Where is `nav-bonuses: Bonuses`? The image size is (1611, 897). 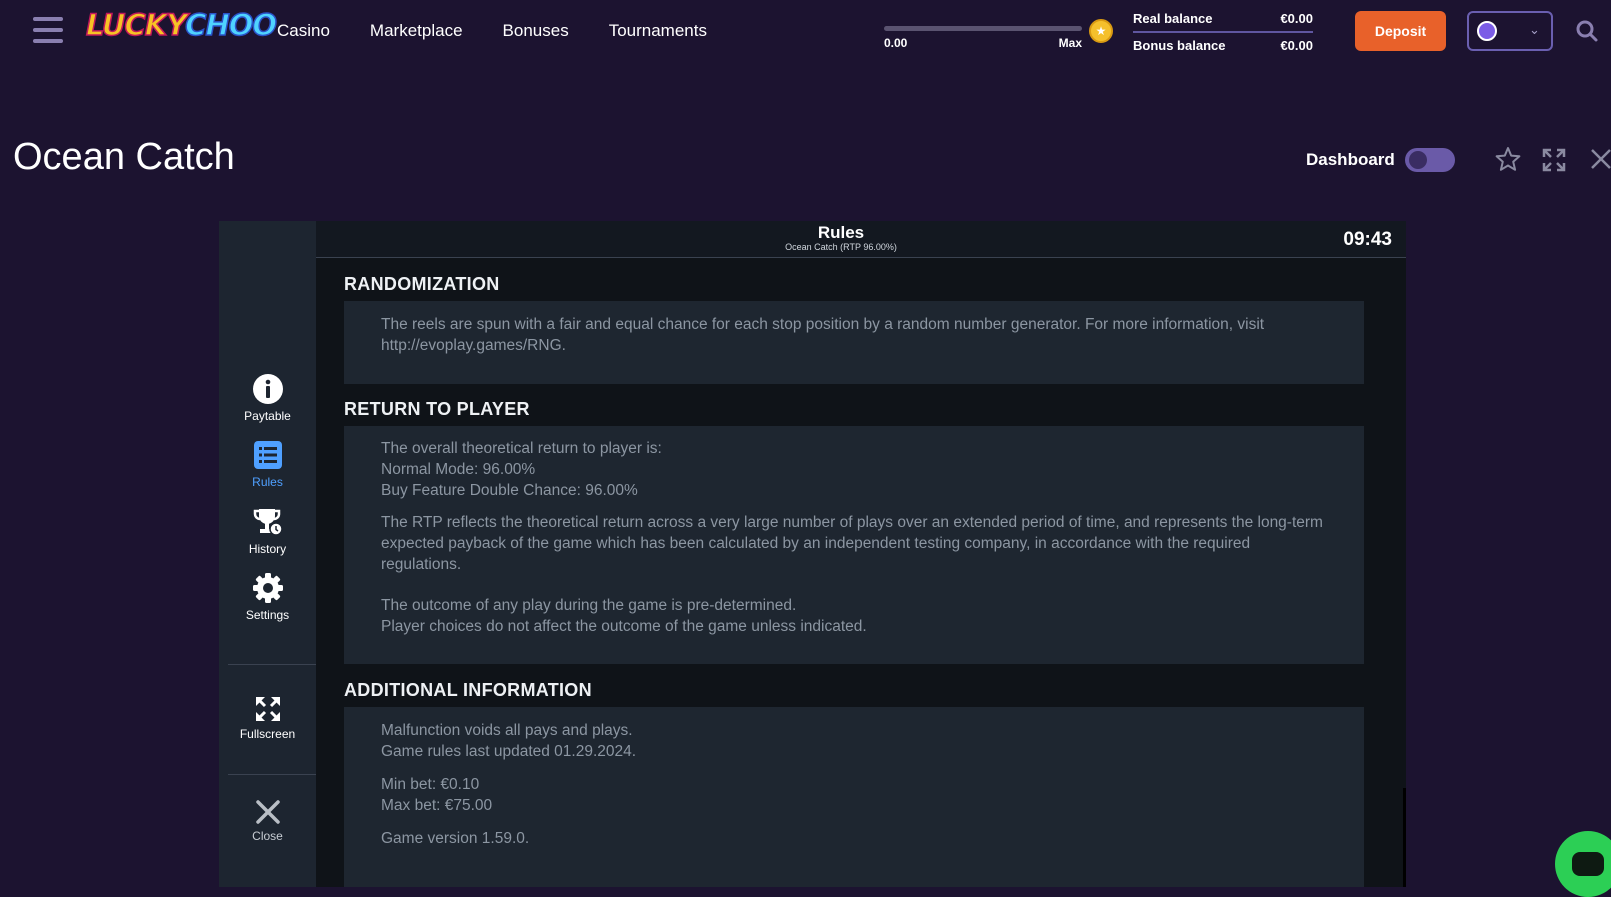 nav-bonuses: Bonuses is located at coordinates (536, 31).